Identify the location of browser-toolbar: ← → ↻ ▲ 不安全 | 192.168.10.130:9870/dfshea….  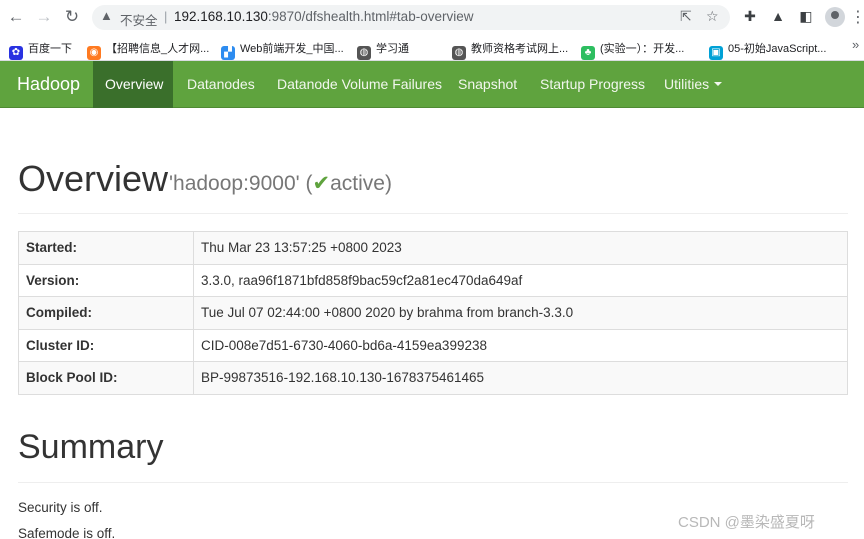
(432, 17).